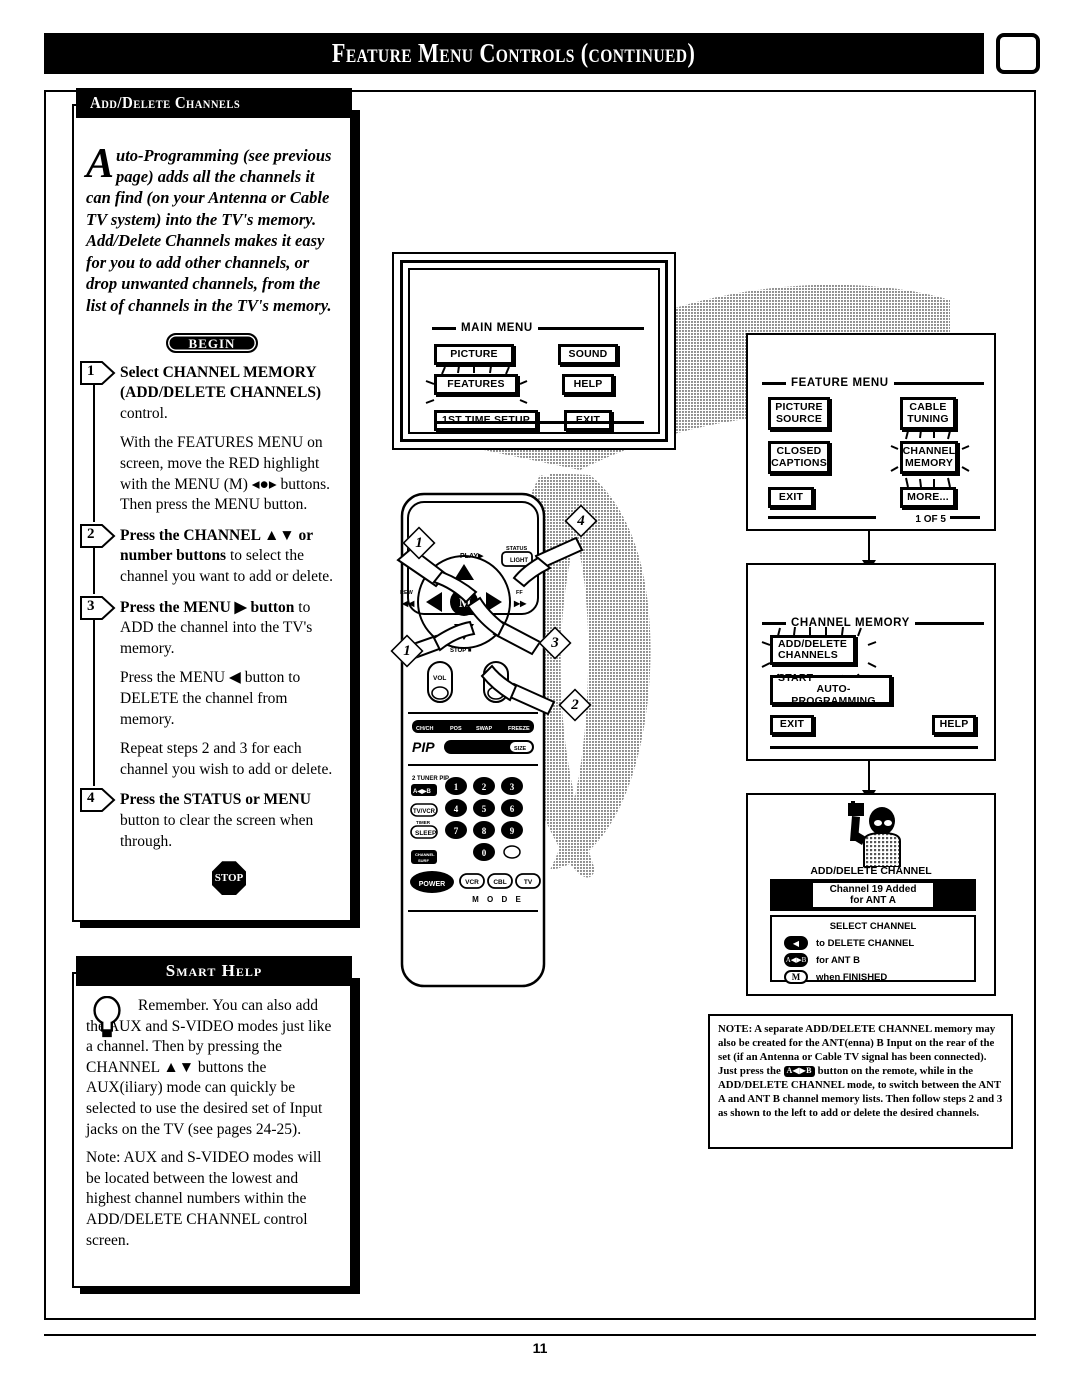  Describe the element at coordinates (419, 542) in the screenshot. I see `callout-1a-number: 1` at that location.